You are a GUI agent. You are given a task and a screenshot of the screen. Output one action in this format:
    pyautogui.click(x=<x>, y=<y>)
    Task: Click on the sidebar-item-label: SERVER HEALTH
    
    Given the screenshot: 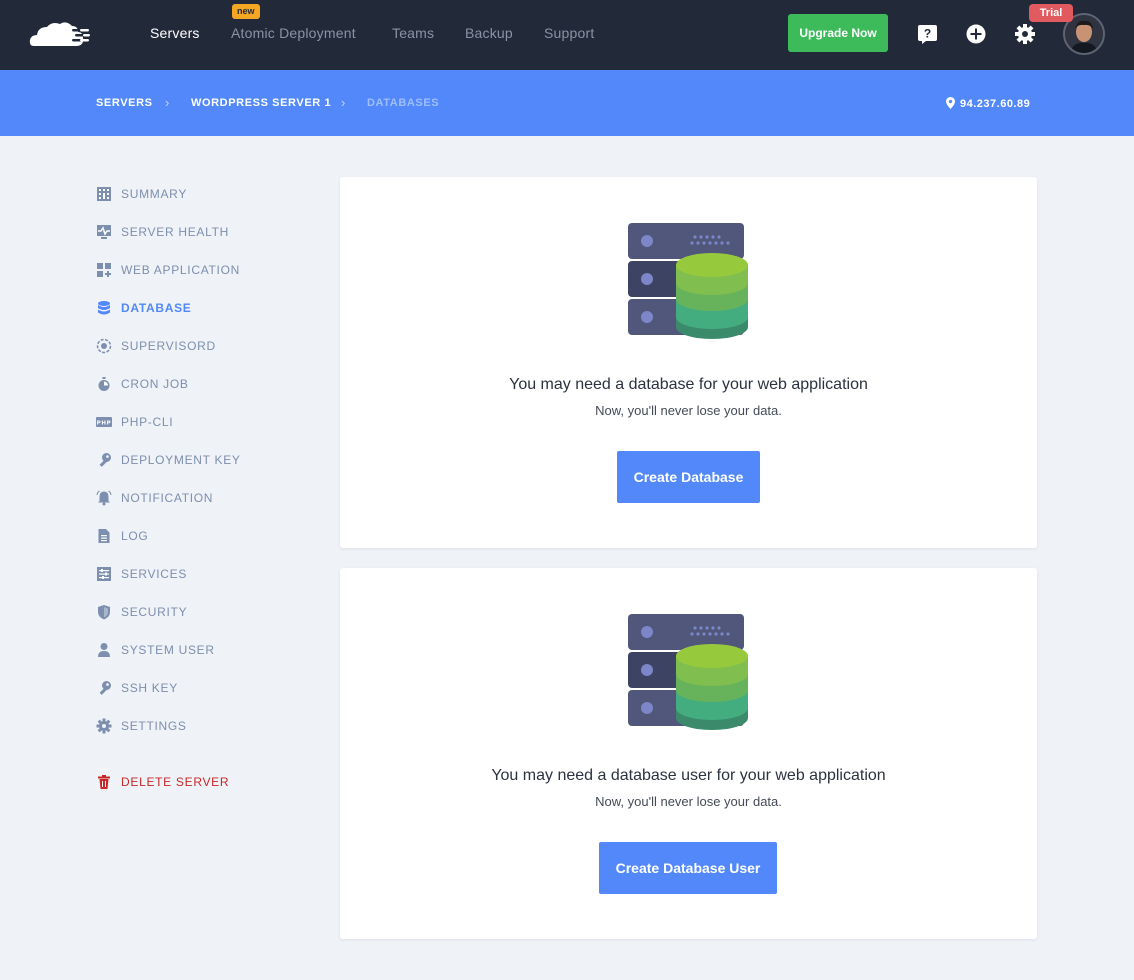 What is the action you would take?
    pyautogui.click(x=175, y=232)
    